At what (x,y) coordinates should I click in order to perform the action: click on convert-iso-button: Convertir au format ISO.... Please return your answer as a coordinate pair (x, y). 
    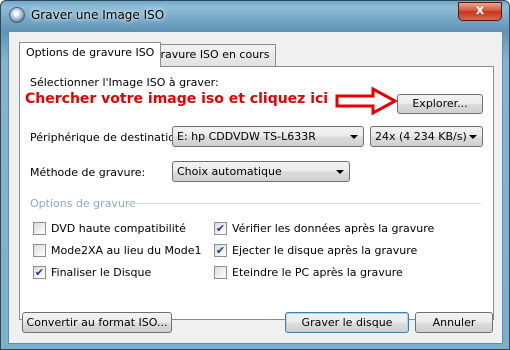
    Looking at the image, I should click on (97, 322).